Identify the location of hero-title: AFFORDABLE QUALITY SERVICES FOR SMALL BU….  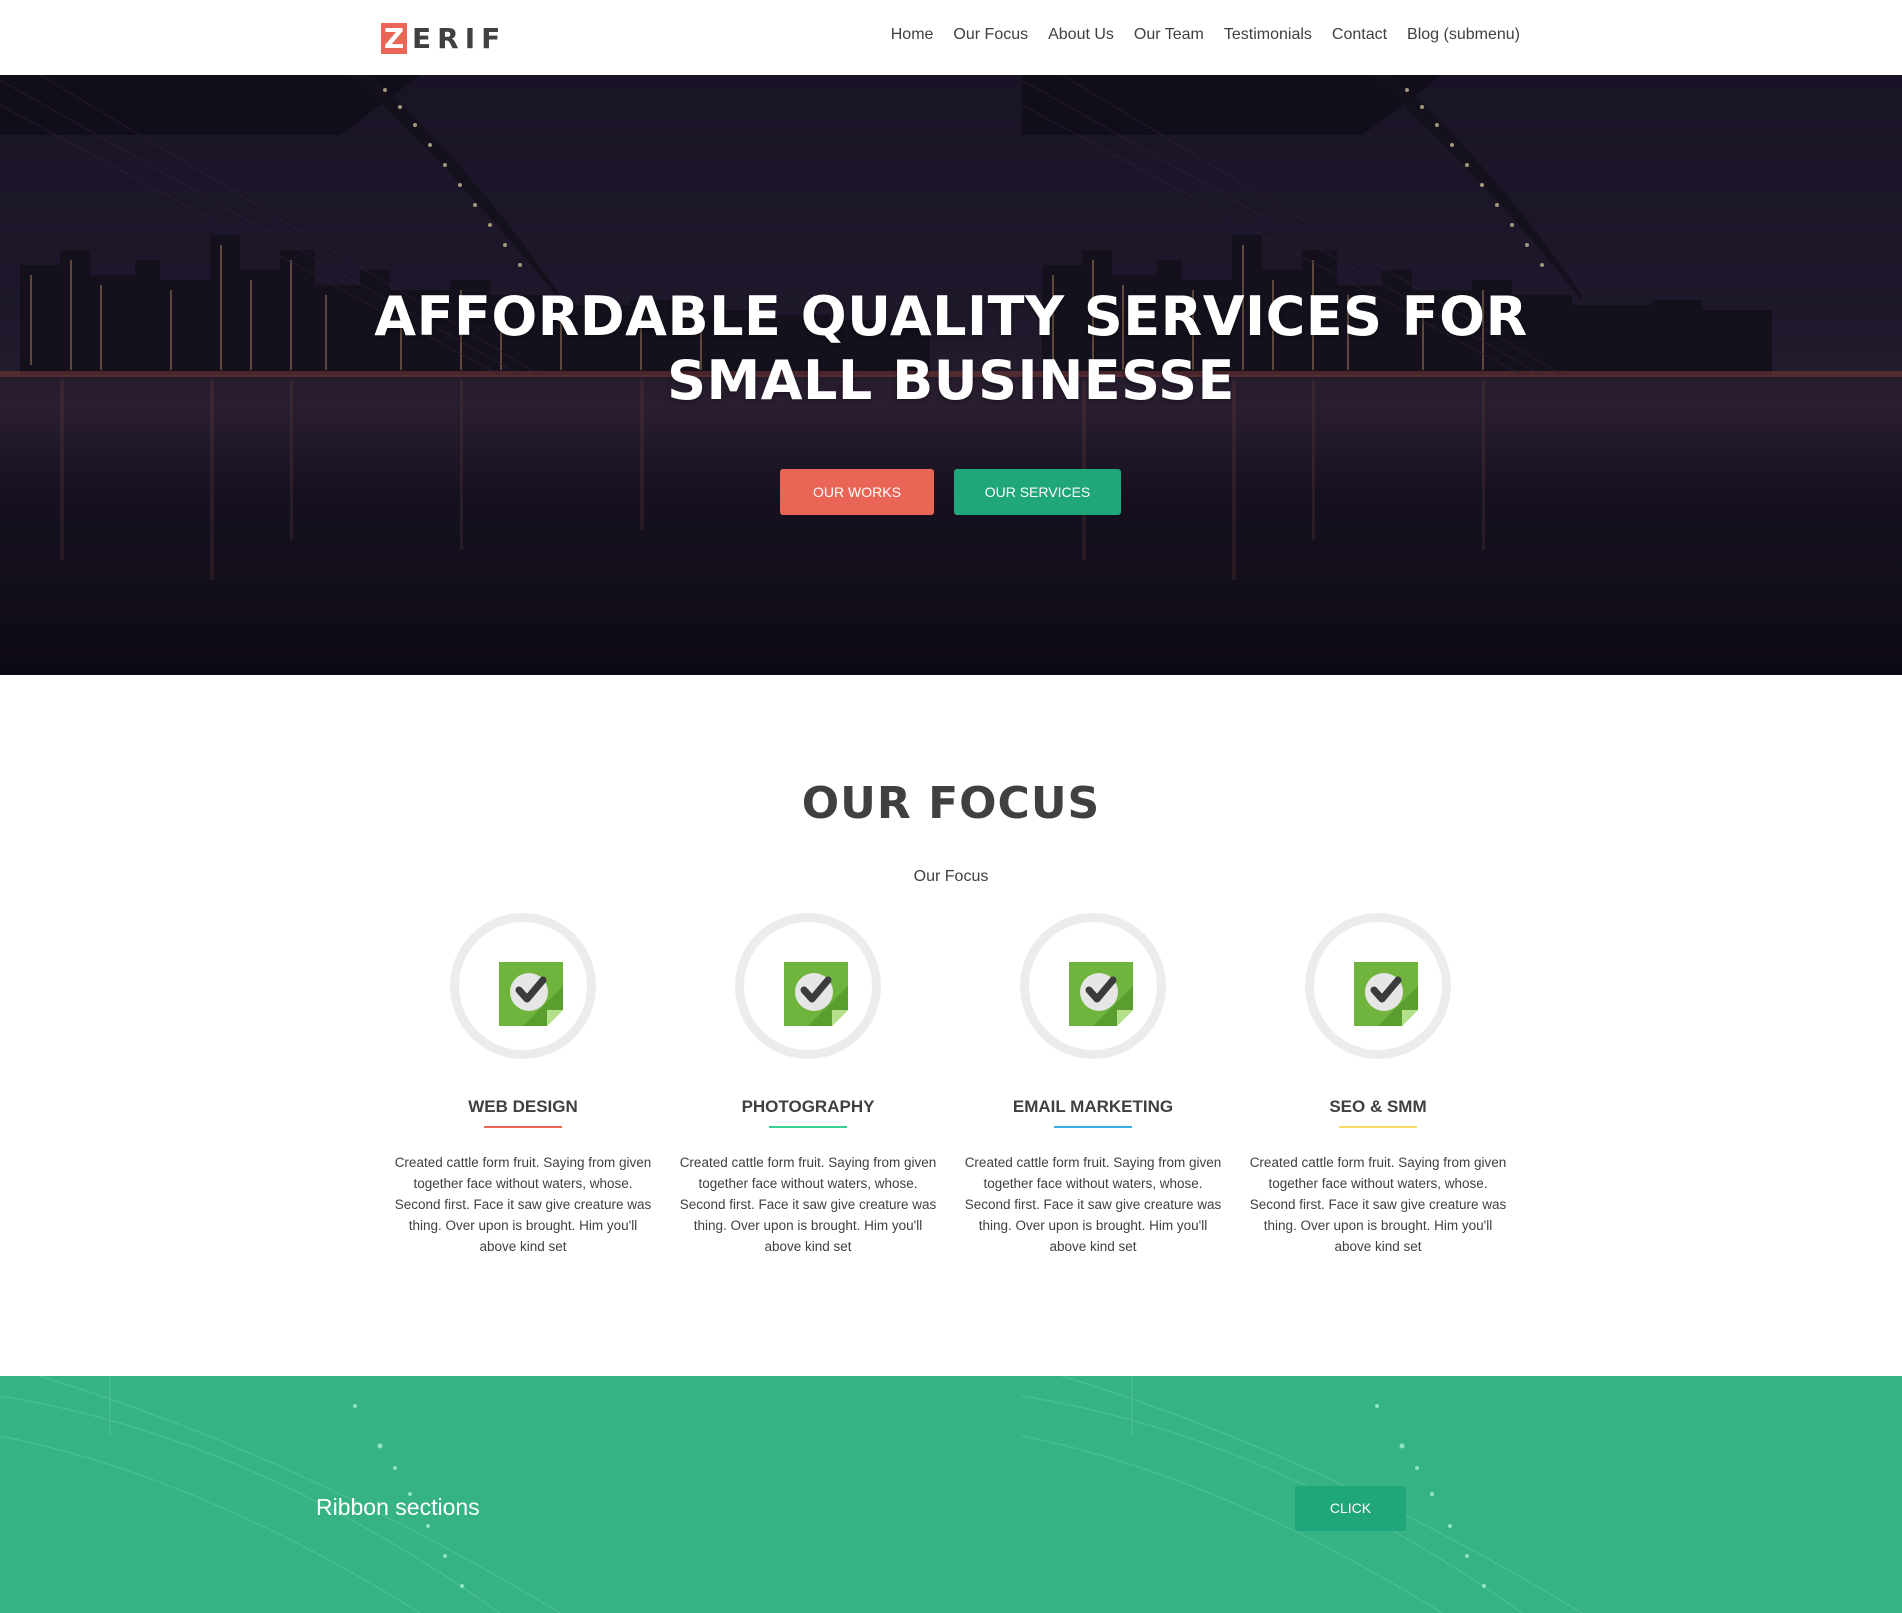
(951, 349).